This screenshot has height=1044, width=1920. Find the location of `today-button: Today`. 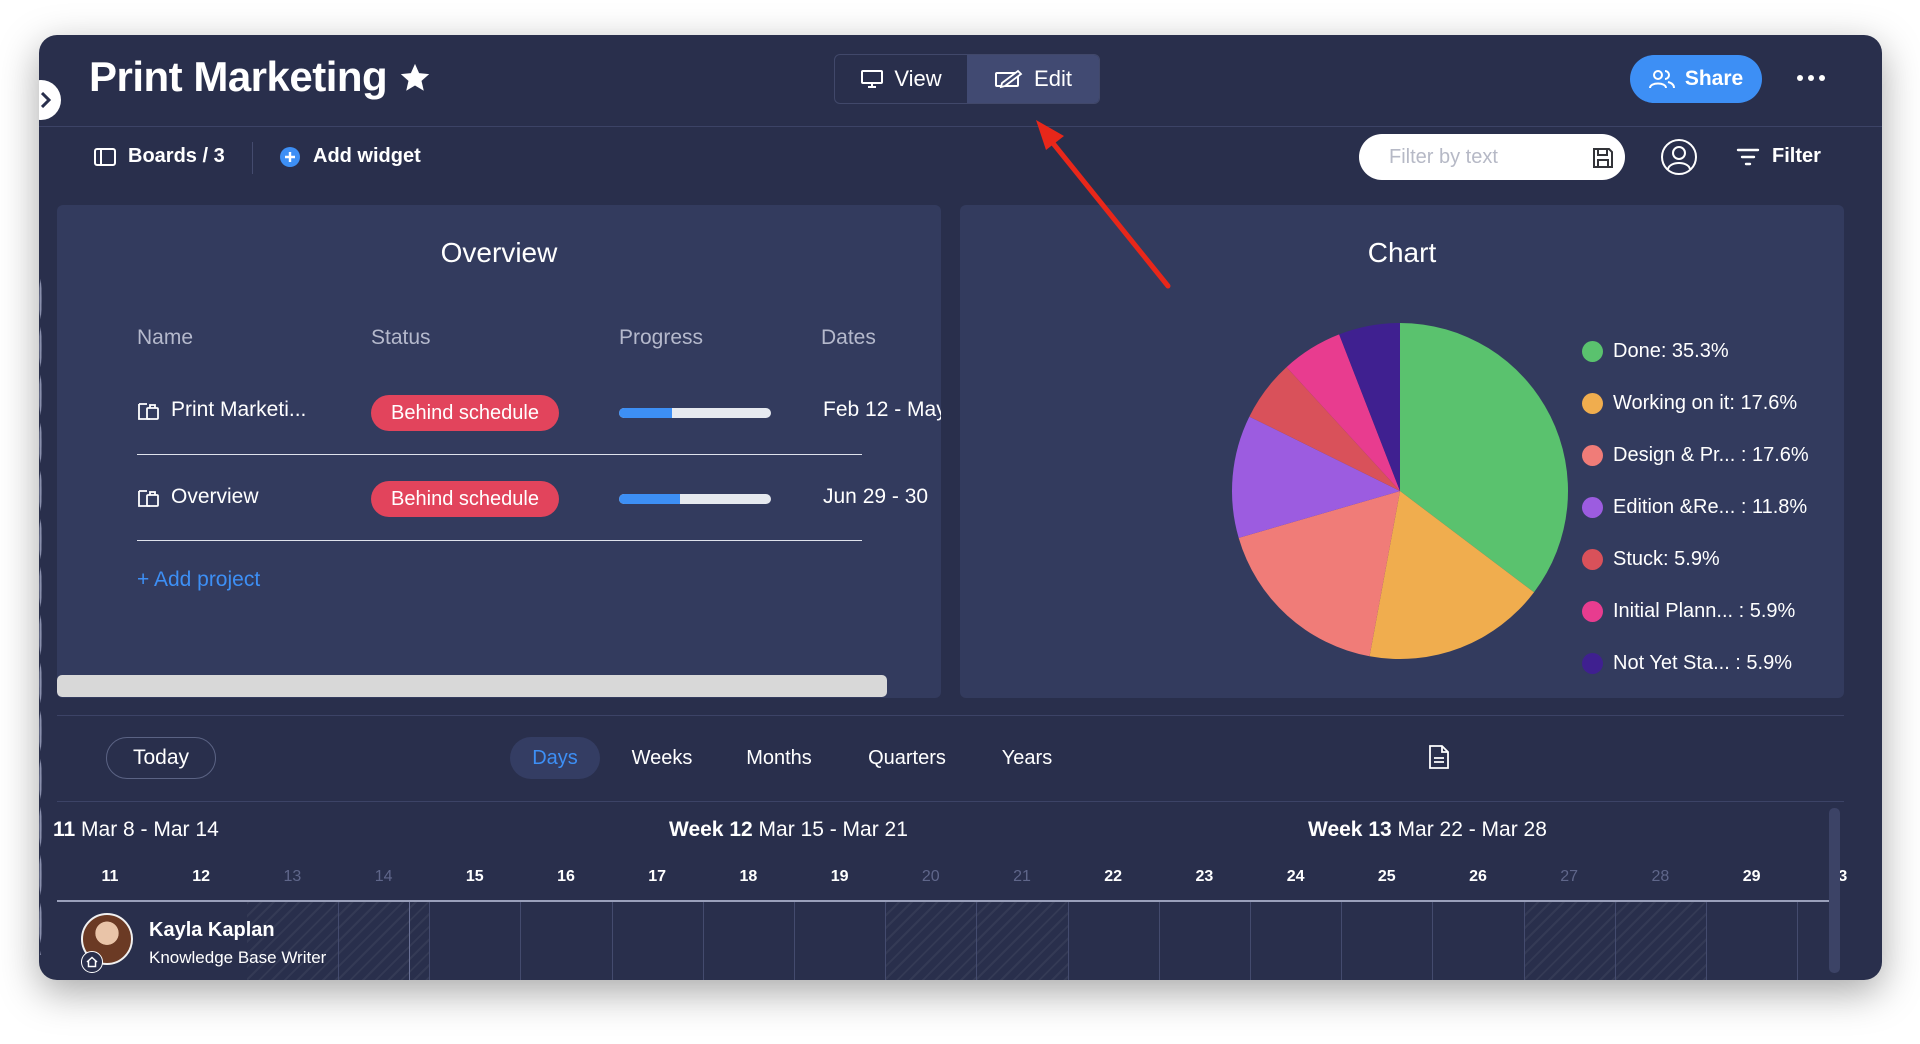

today-button: Today is located at coordinates (161, 758).